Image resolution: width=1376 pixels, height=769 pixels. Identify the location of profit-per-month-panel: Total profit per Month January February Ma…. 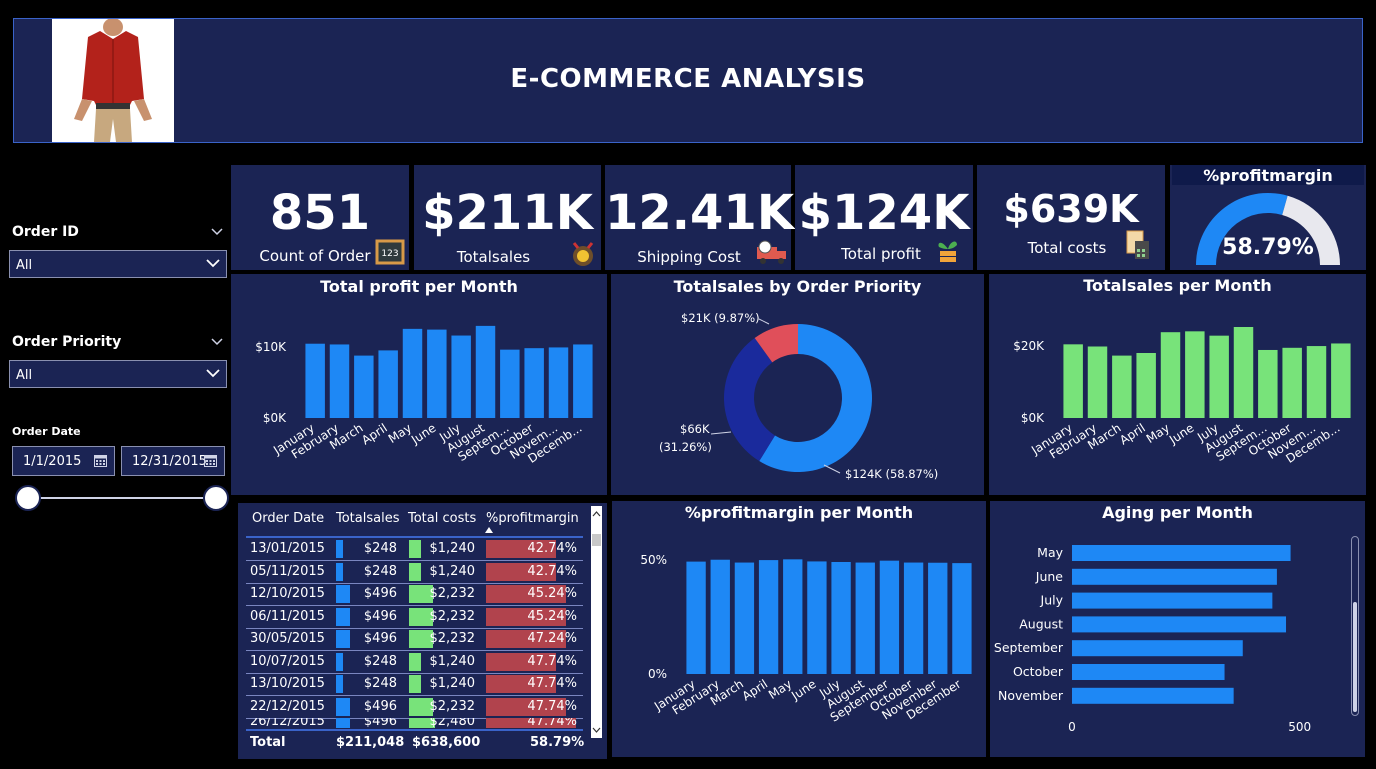
(419, 384).